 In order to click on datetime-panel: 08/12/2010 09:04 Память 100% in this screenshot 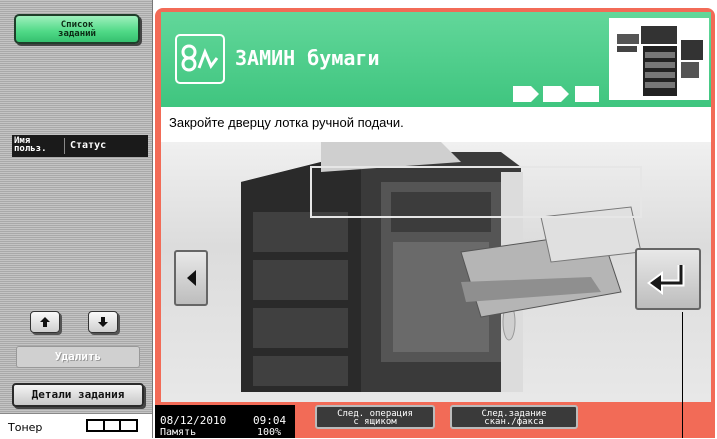, I will do `click(225, 421)`.